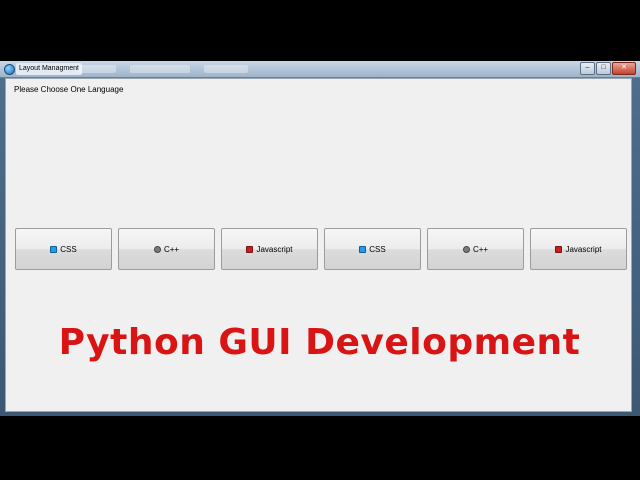 Image resolution: width=640 pixels, height=480 pixels. I want to click on window-controls: – □ ✕, so click(608, 68).